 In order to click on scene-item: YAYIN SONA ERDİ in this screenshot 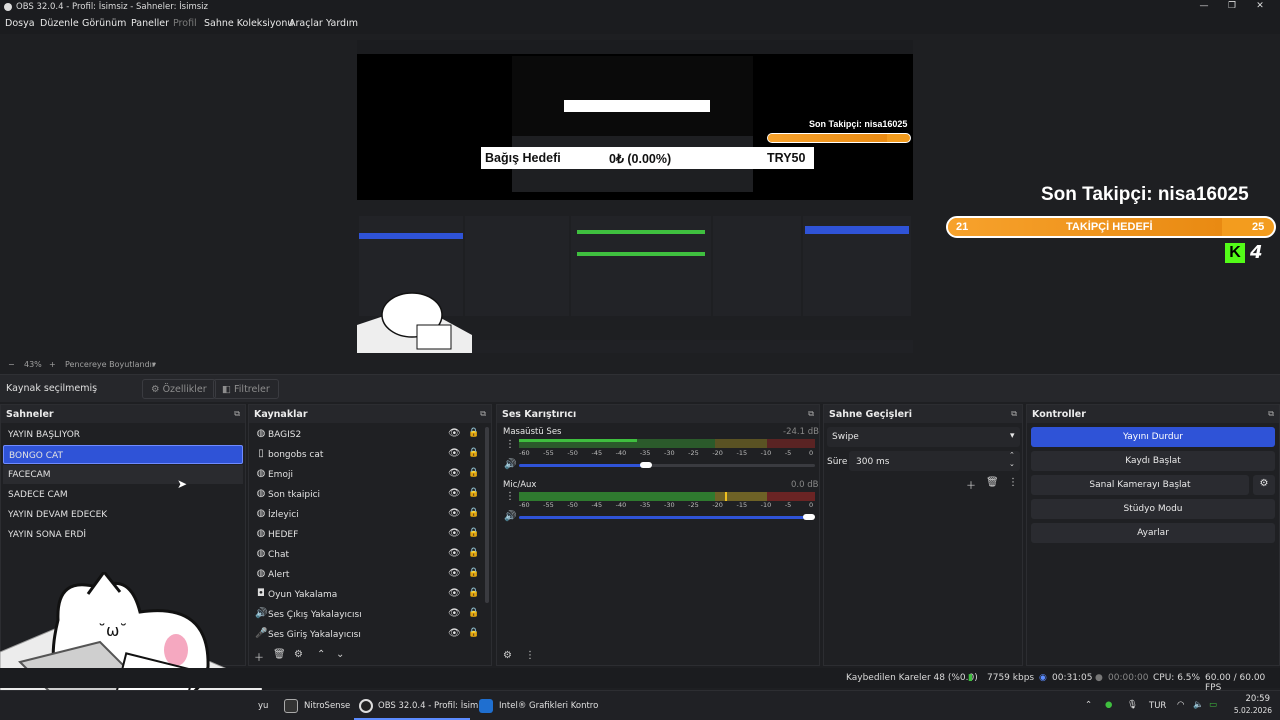, I will do `click(123, 534)`.